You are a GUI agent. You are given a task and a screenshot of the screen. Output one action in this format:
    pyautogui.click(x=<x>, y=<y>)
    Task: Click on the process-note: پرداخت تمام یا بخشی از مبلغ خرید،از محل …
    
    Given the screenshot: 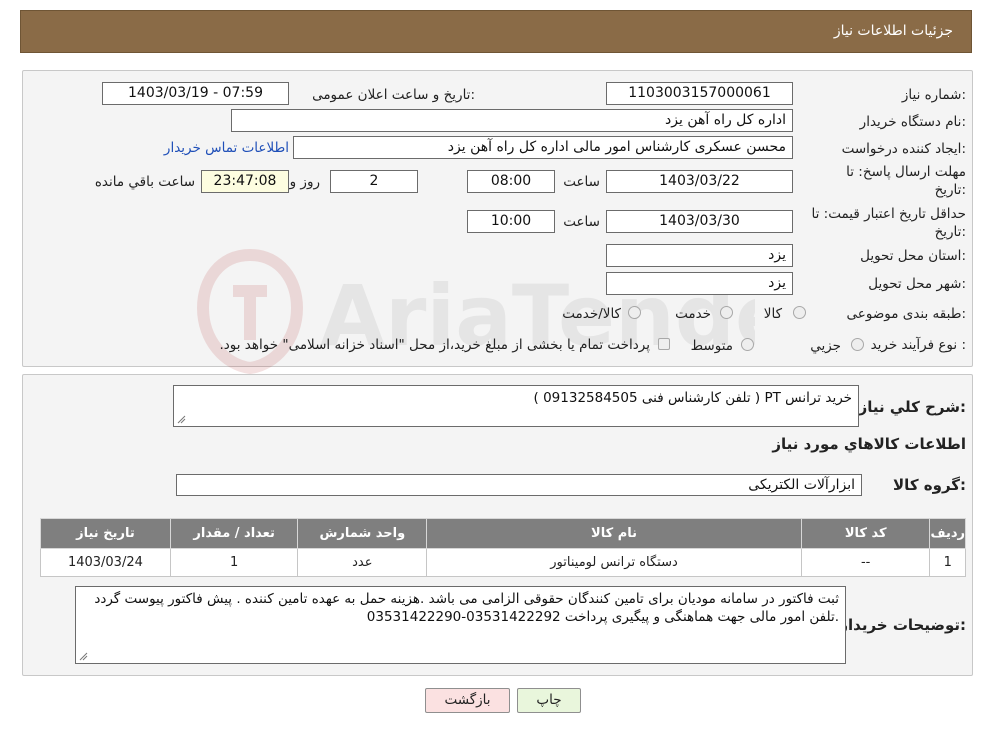 What is the action you would take?
    pyautogui.click(x=434, y=345)
    